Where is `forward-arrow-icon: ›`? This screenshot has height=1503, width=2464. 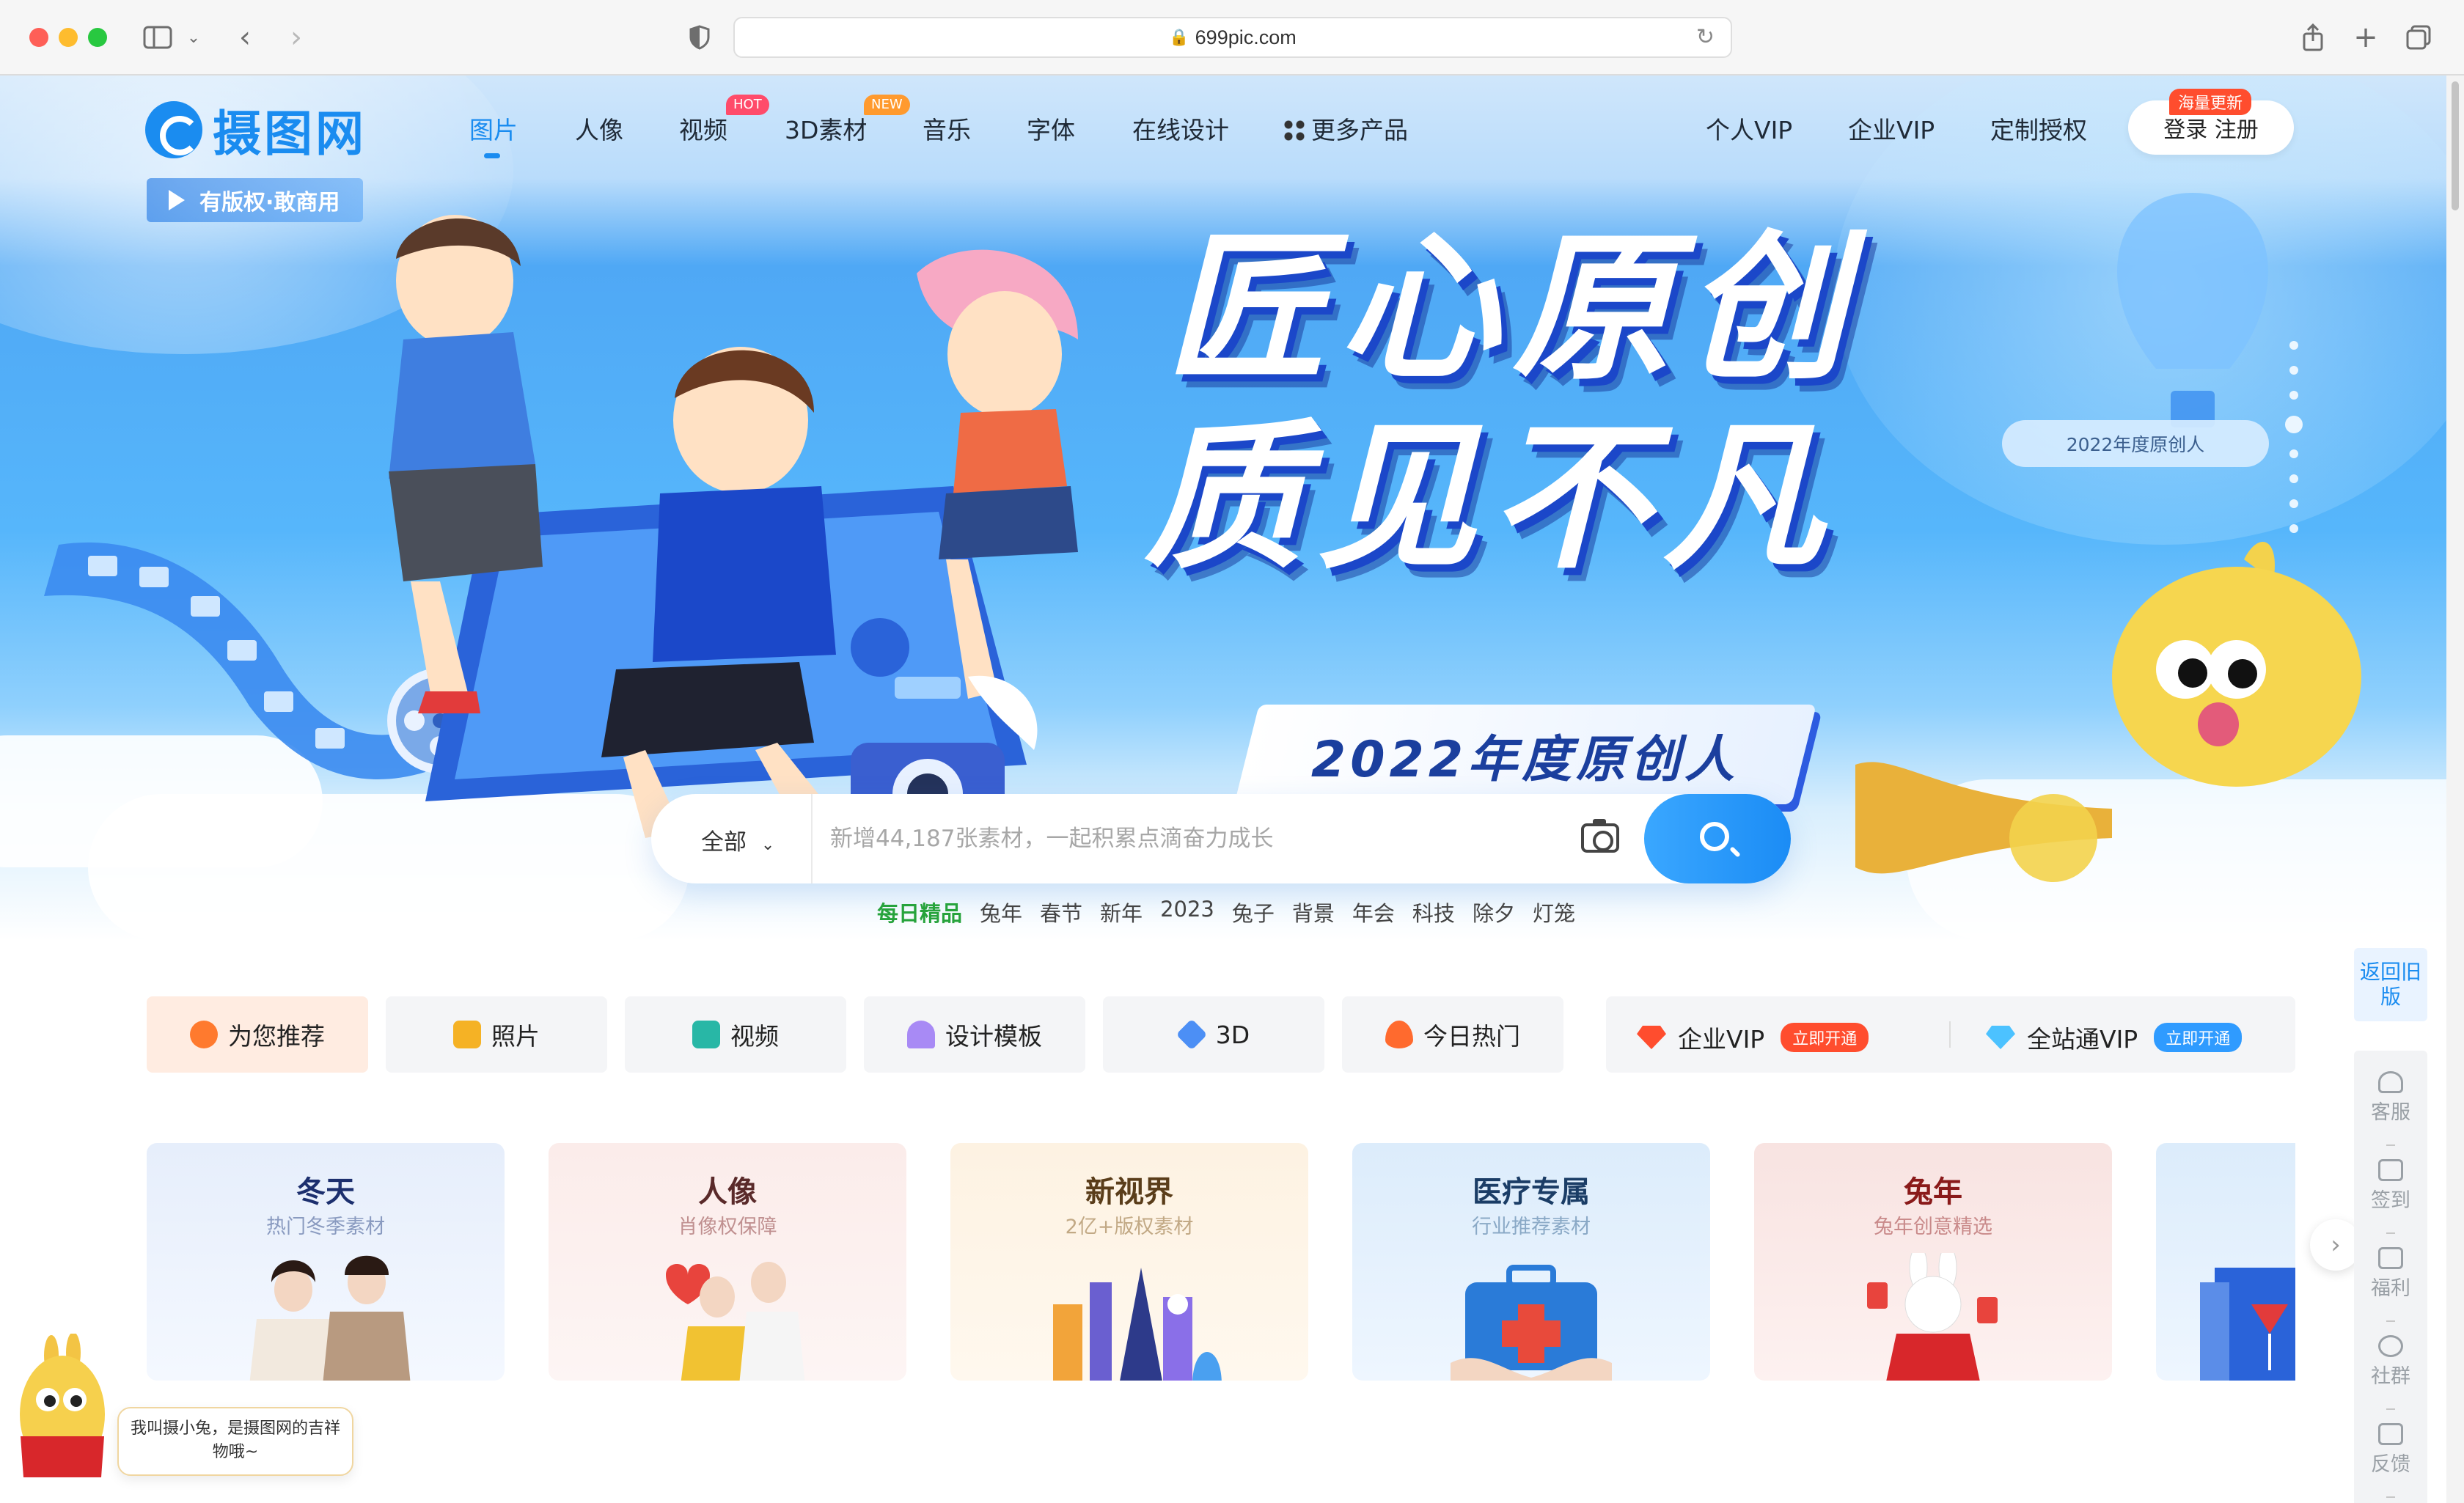 forward-arrow-icon: › is located at coordinates (296, 37).